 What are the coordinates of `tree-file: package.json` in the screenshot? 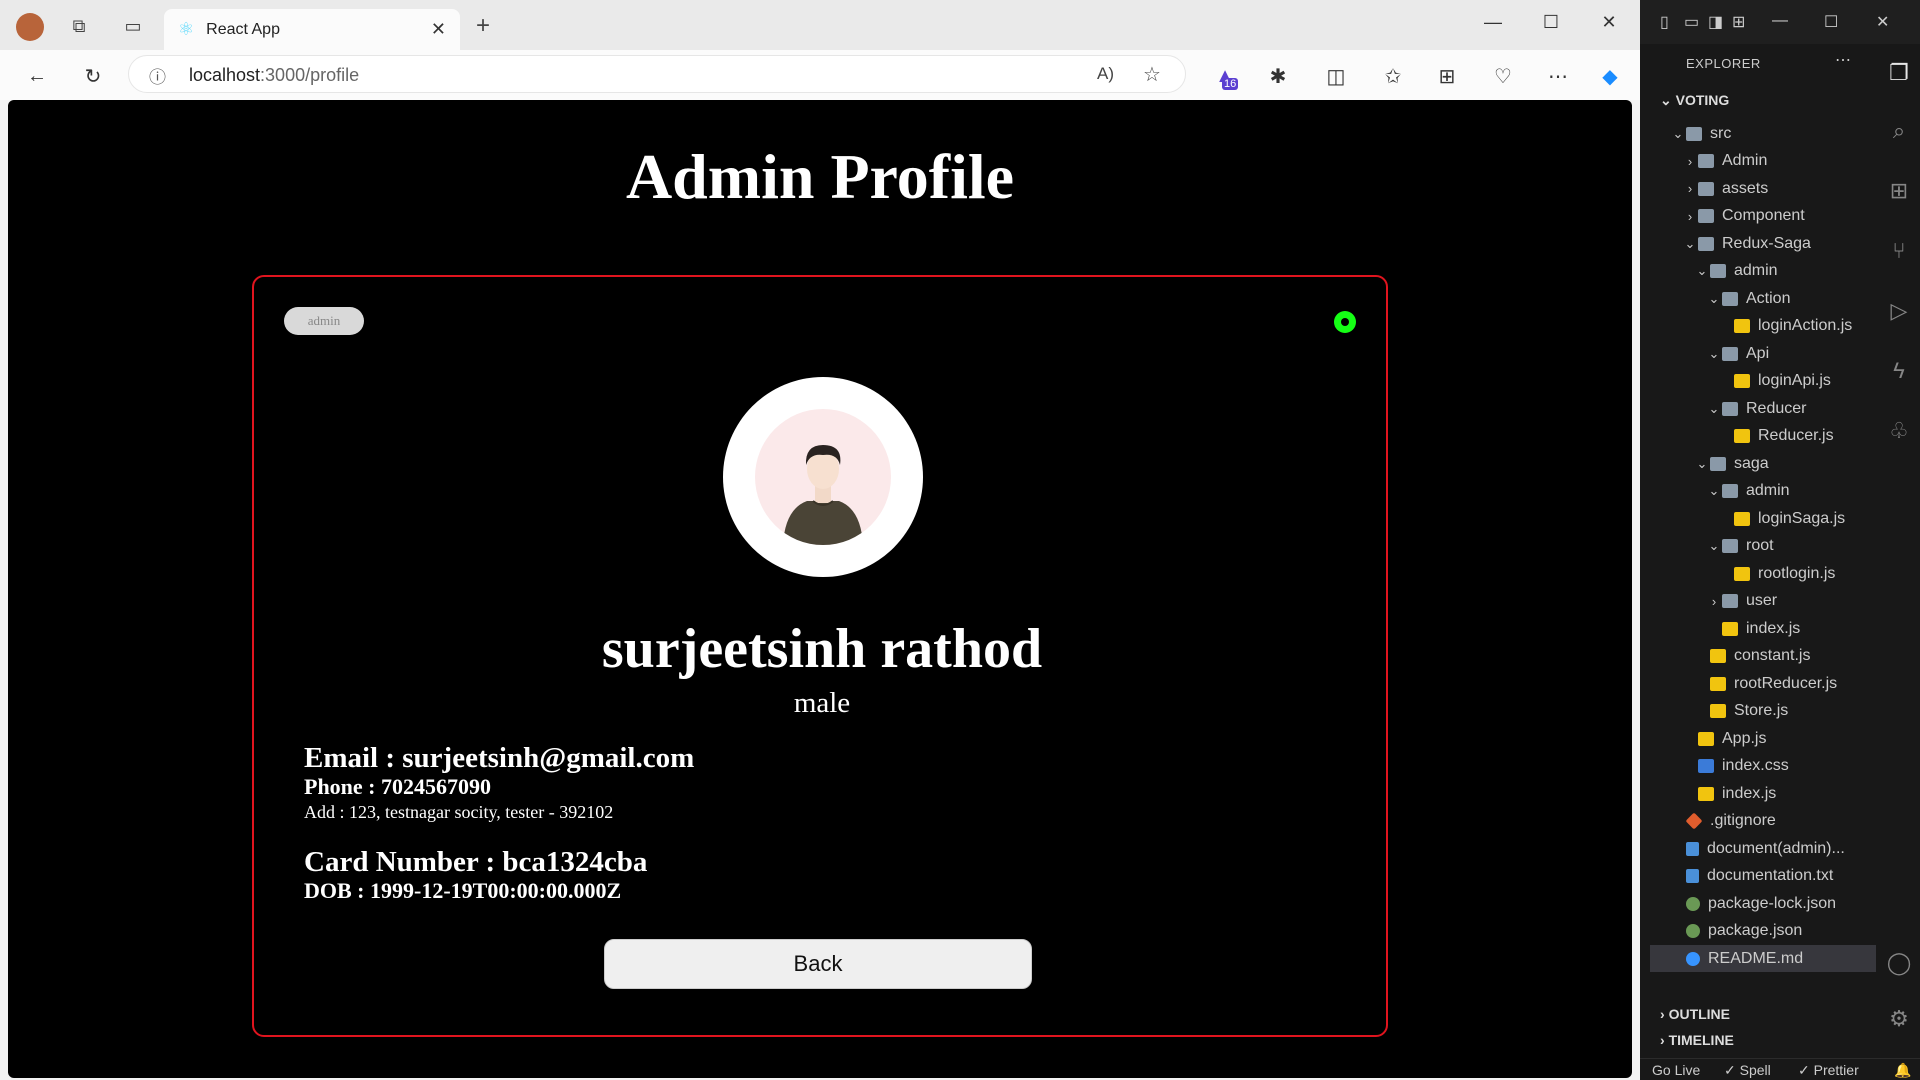 It's located at (1763, 931).